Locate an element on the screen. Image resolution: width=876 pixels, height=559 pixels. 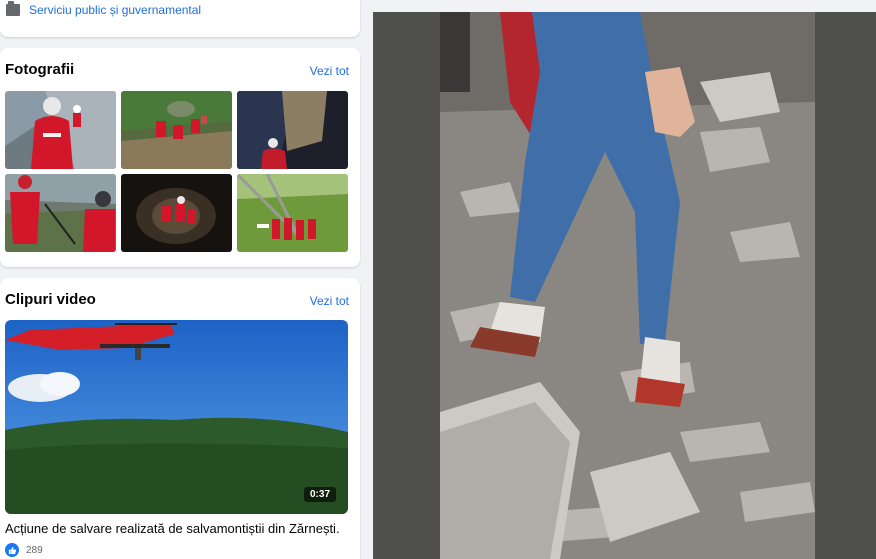
category-row: Serviciu public și guvernamental is located at coordinates (103, 9).